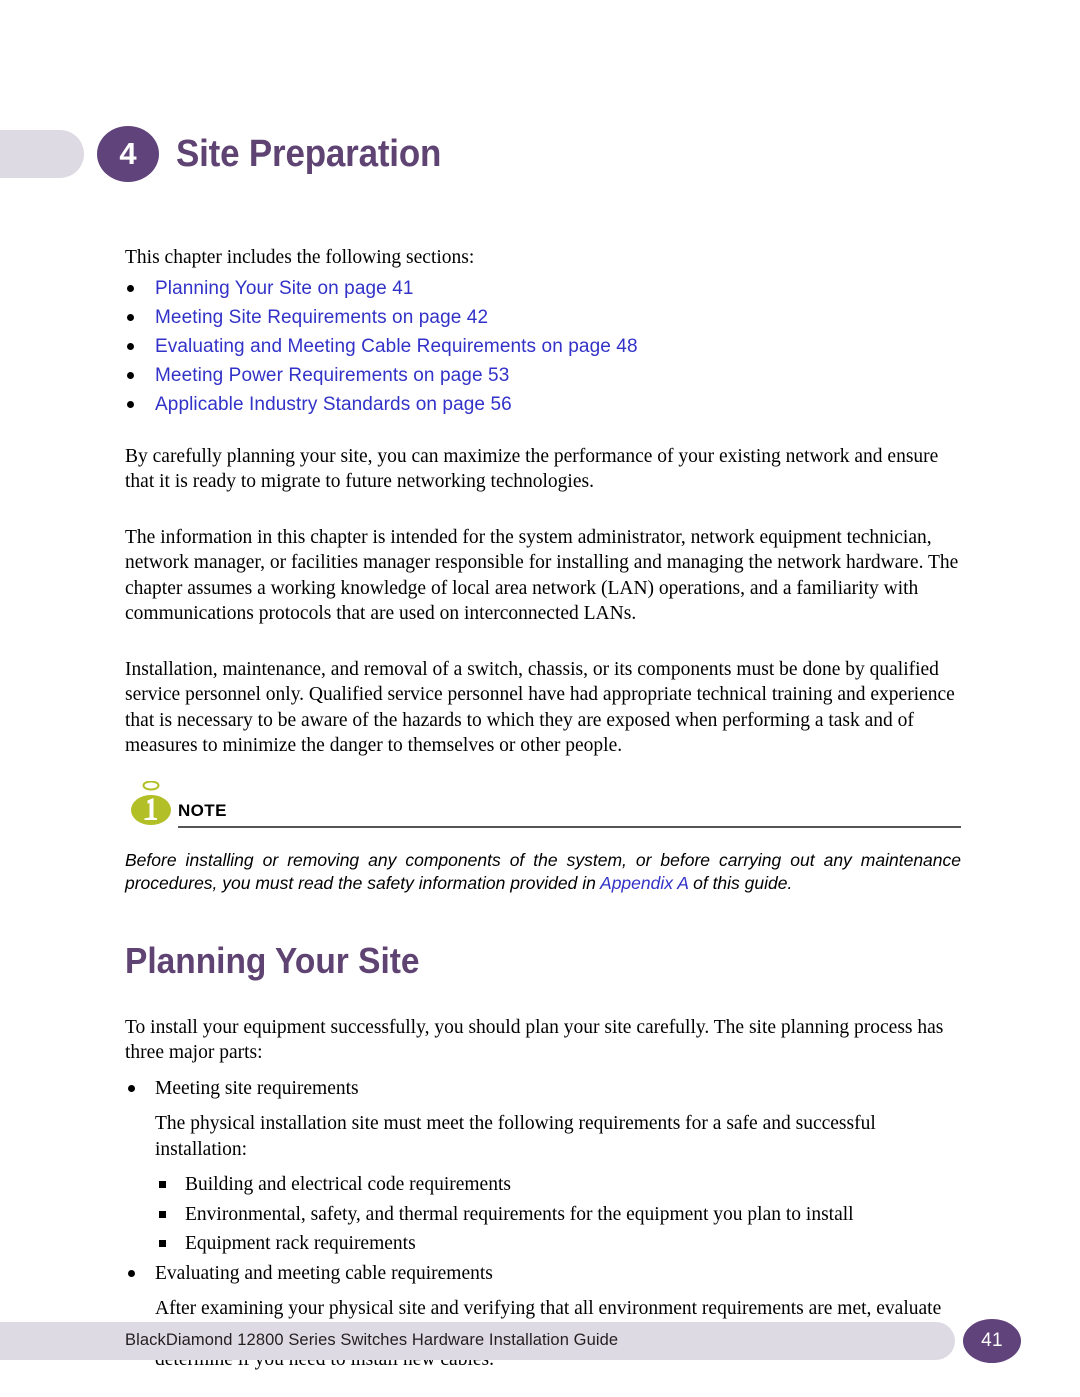  What do you see at coordinates (543, 317) in the screenshot?
I see `toc-link-item: Meeting Site Requirements on page 42` at bounding box center [543, 317].